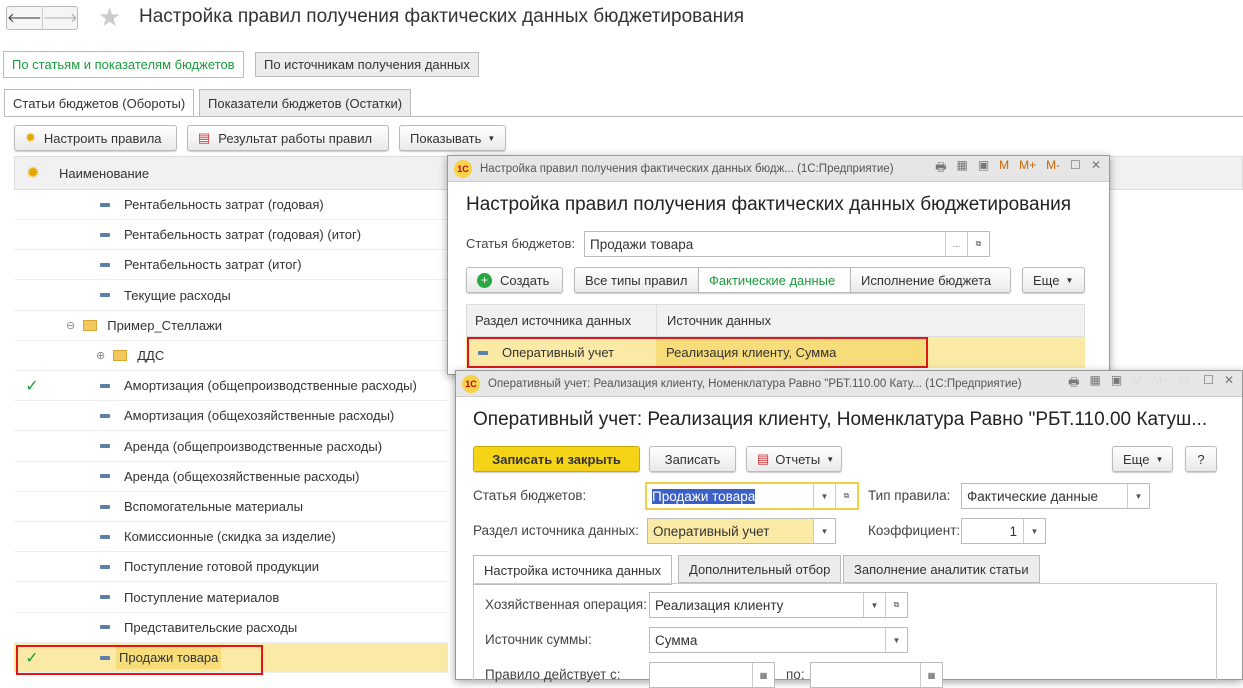  Describe the element at coordinates (95, 138) in the screenshot. I see `configure-rules-button: ✹ Настроить правила` at that location.